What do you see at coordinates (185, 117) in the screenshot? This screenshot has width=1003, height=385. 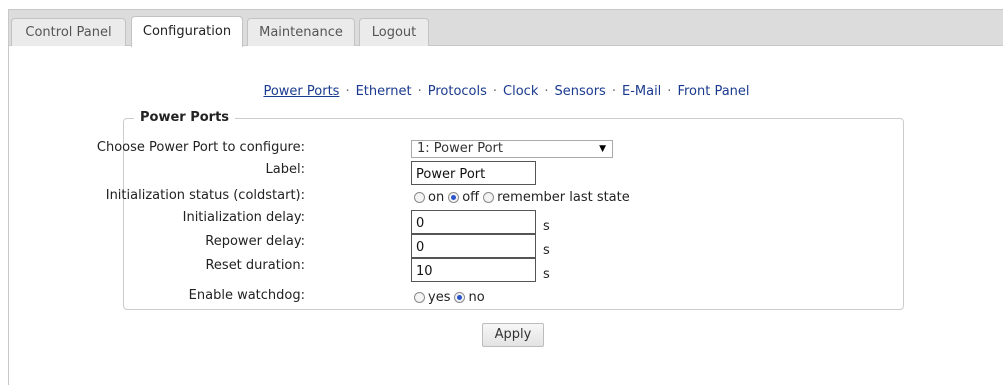 I see `fieldset-legend: Power Ports` at bounding box center [185, 117].